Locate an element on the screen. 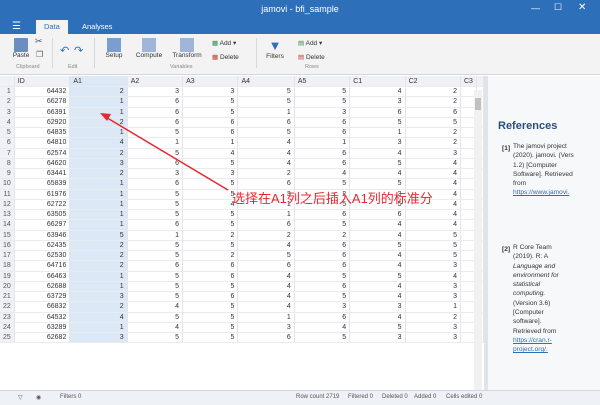  reference-line: (2019). R: A is located at coordinates (531, 257).